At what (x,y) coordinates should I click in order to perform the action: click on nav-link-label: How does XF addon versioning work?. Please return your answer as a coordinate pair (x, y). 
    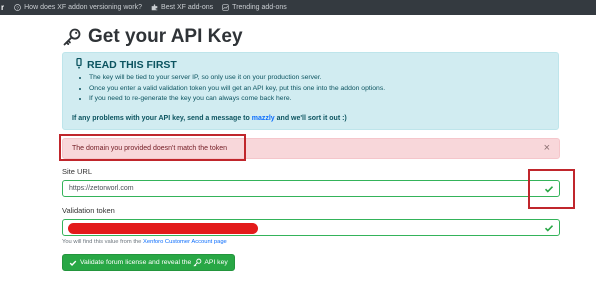
    Looking at the image, I should click on (83, 7).